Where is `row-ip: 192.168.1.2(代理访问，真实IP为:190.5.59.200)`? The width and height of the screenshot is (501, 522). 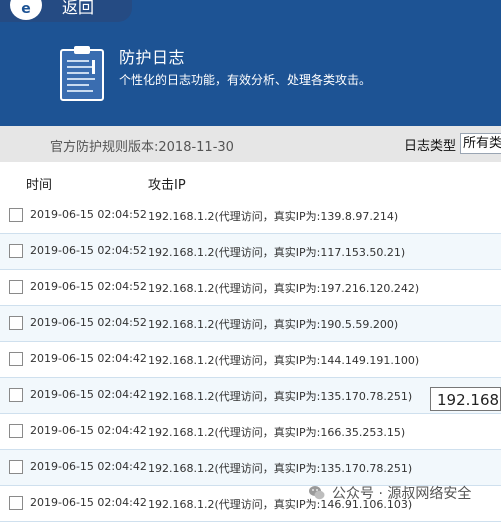
row-ip: 192.168.1.2(代理访问，真实IP为:190.5.59.200) is located at coordinates (273, 324).